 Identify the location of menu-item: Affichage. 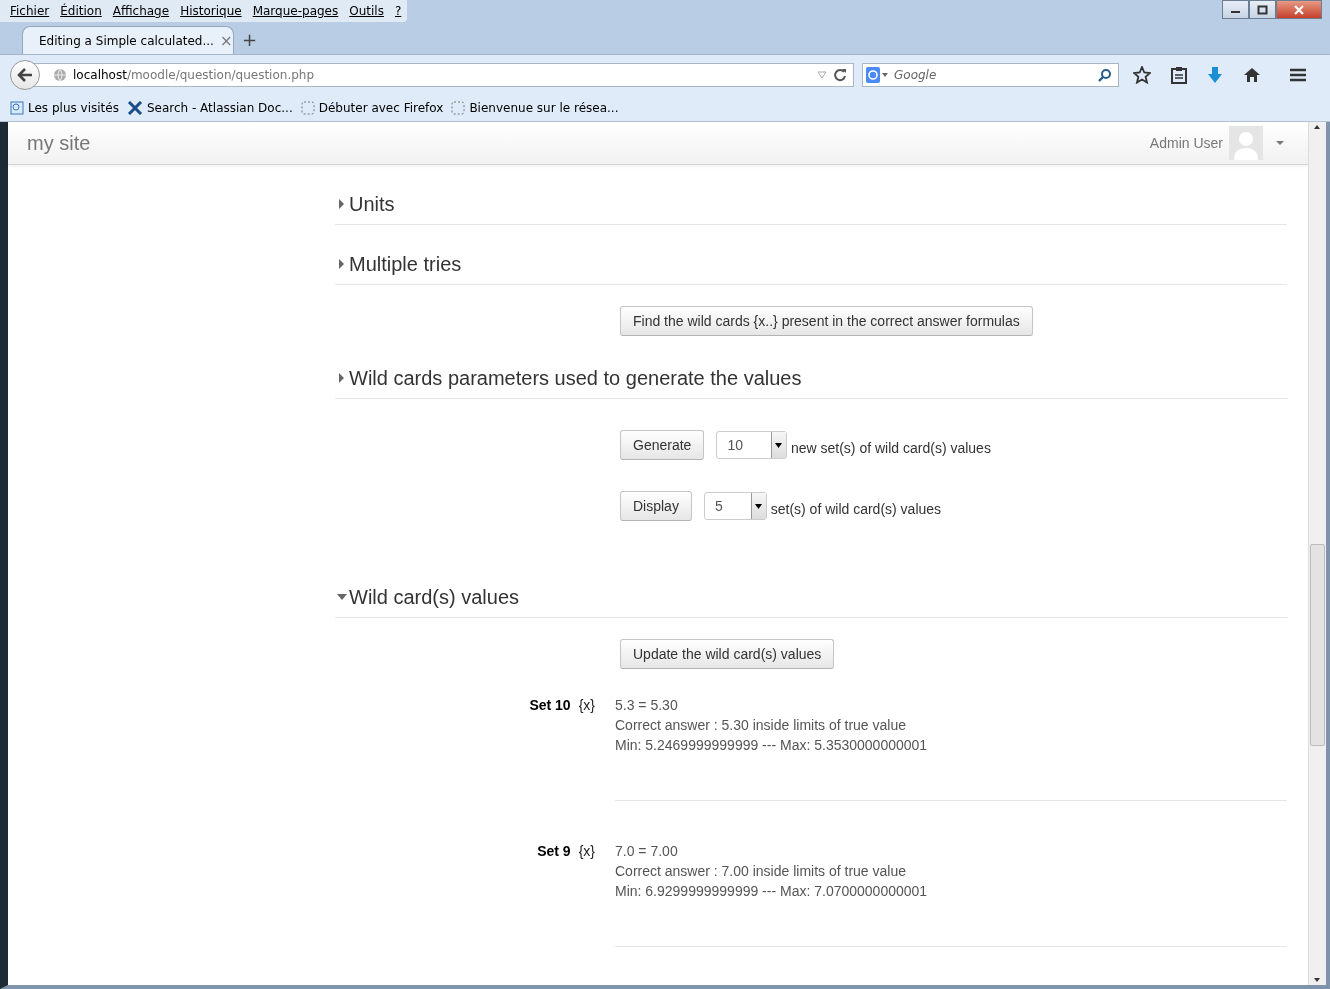
(141, 12).